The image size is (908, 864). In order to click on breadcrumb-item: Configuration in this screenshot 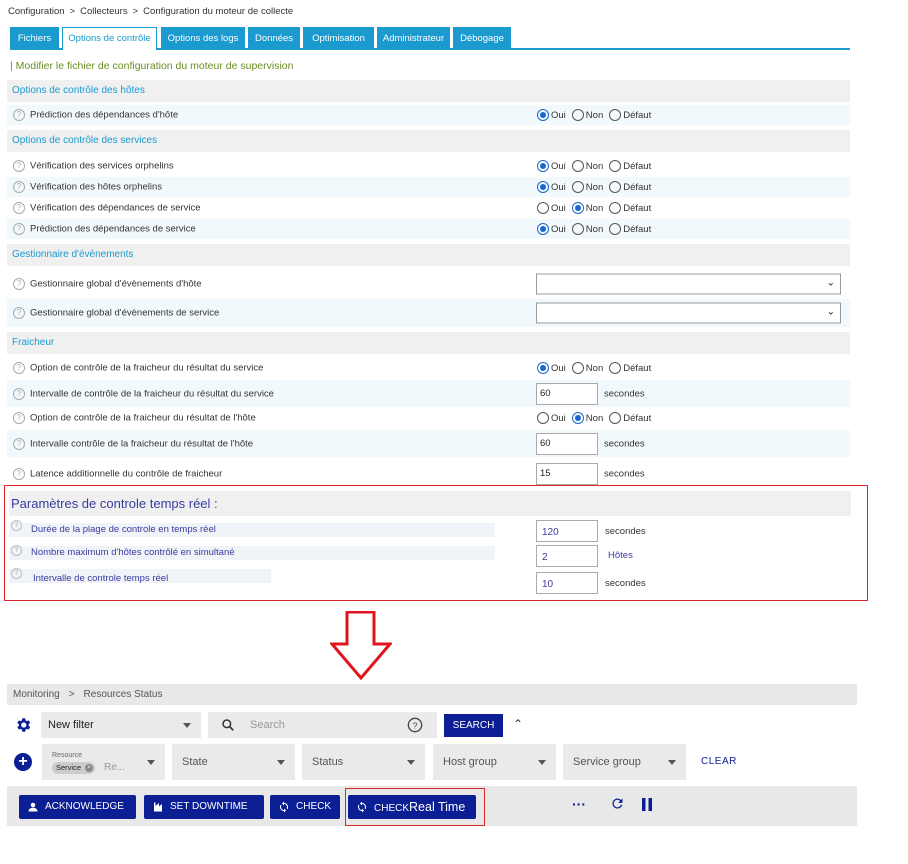, I will do `click(36, 11)`.